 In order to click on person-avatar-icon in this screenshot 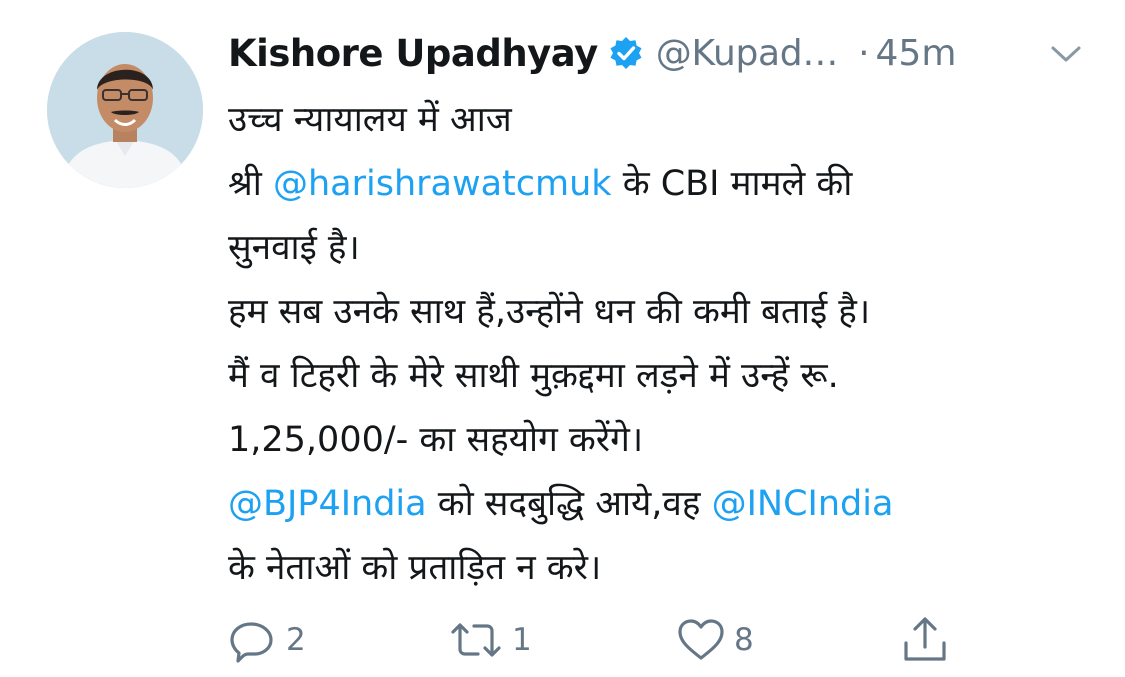, I will do `click(125, 110)`.